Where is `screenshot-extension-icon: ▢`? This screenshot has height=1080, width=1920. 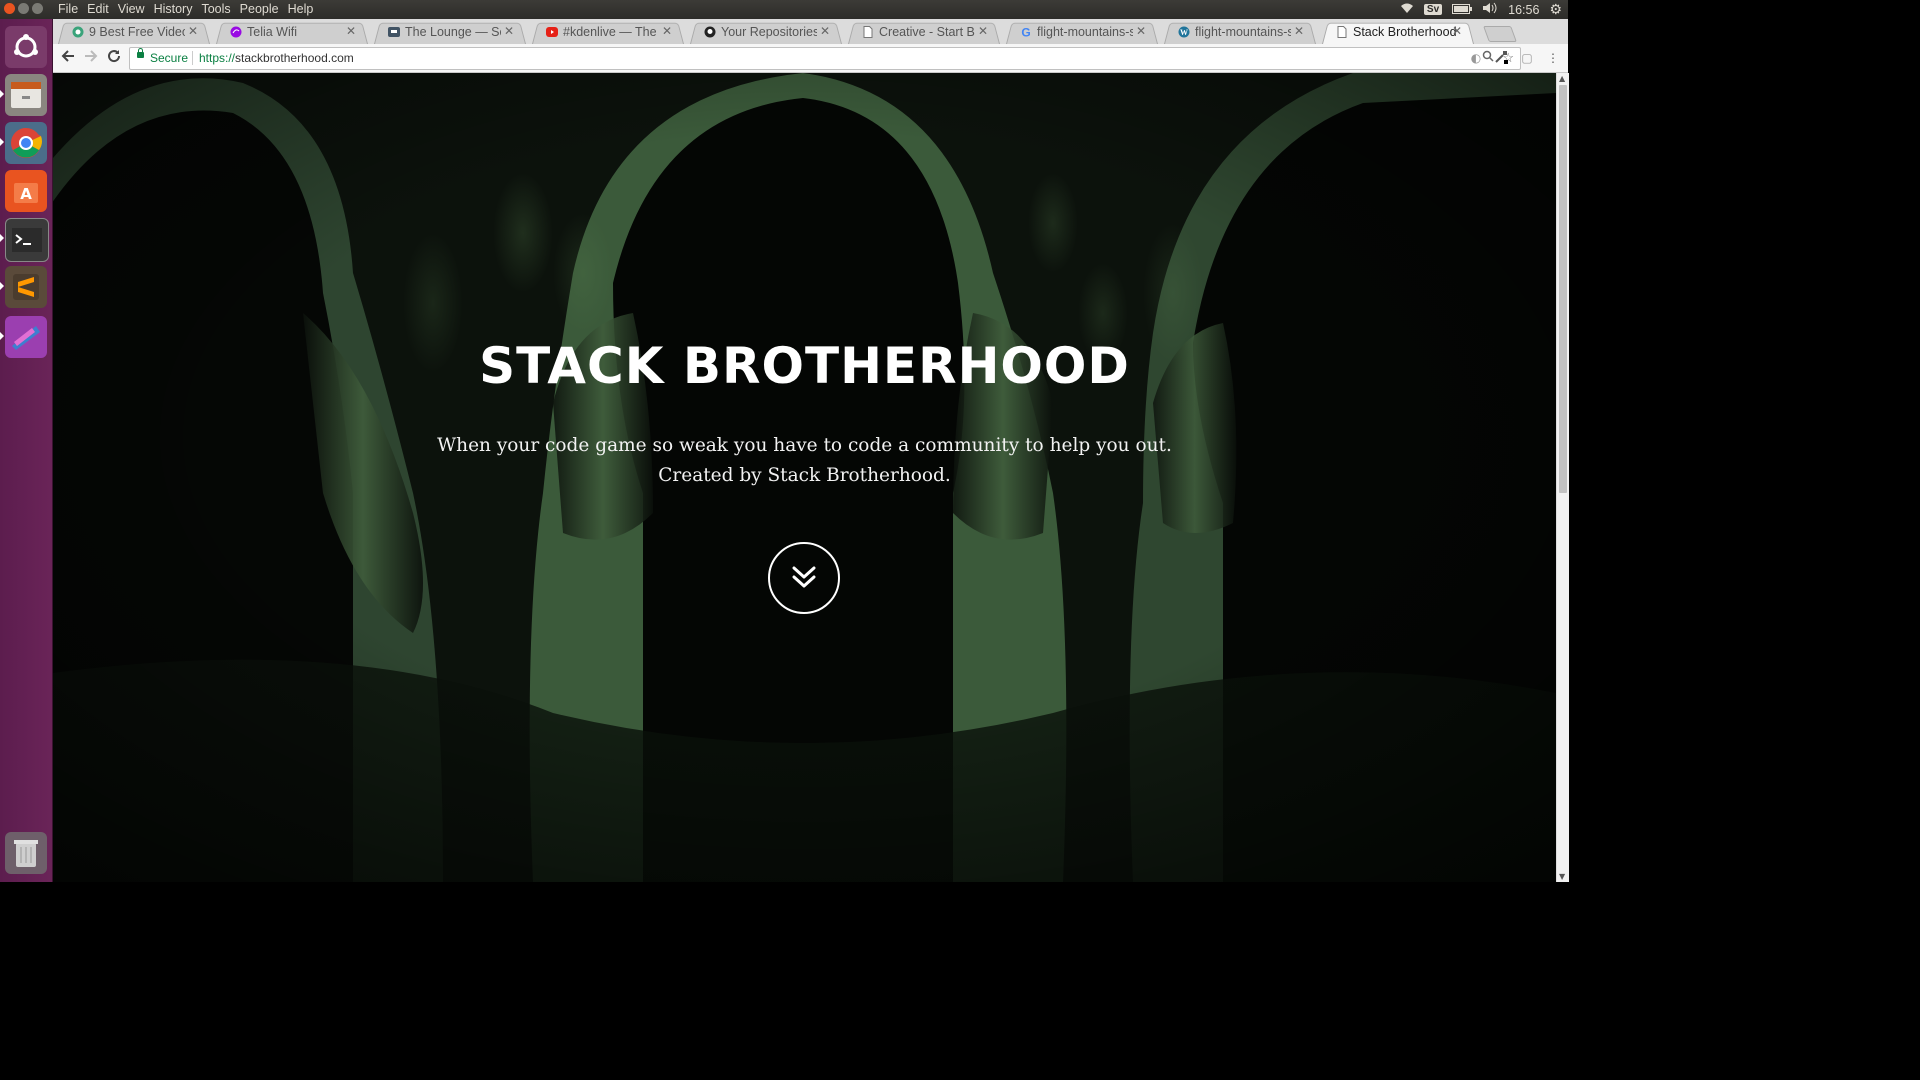
screenshot-extension-icon: ▢ is located at coordinates (1527, 58).